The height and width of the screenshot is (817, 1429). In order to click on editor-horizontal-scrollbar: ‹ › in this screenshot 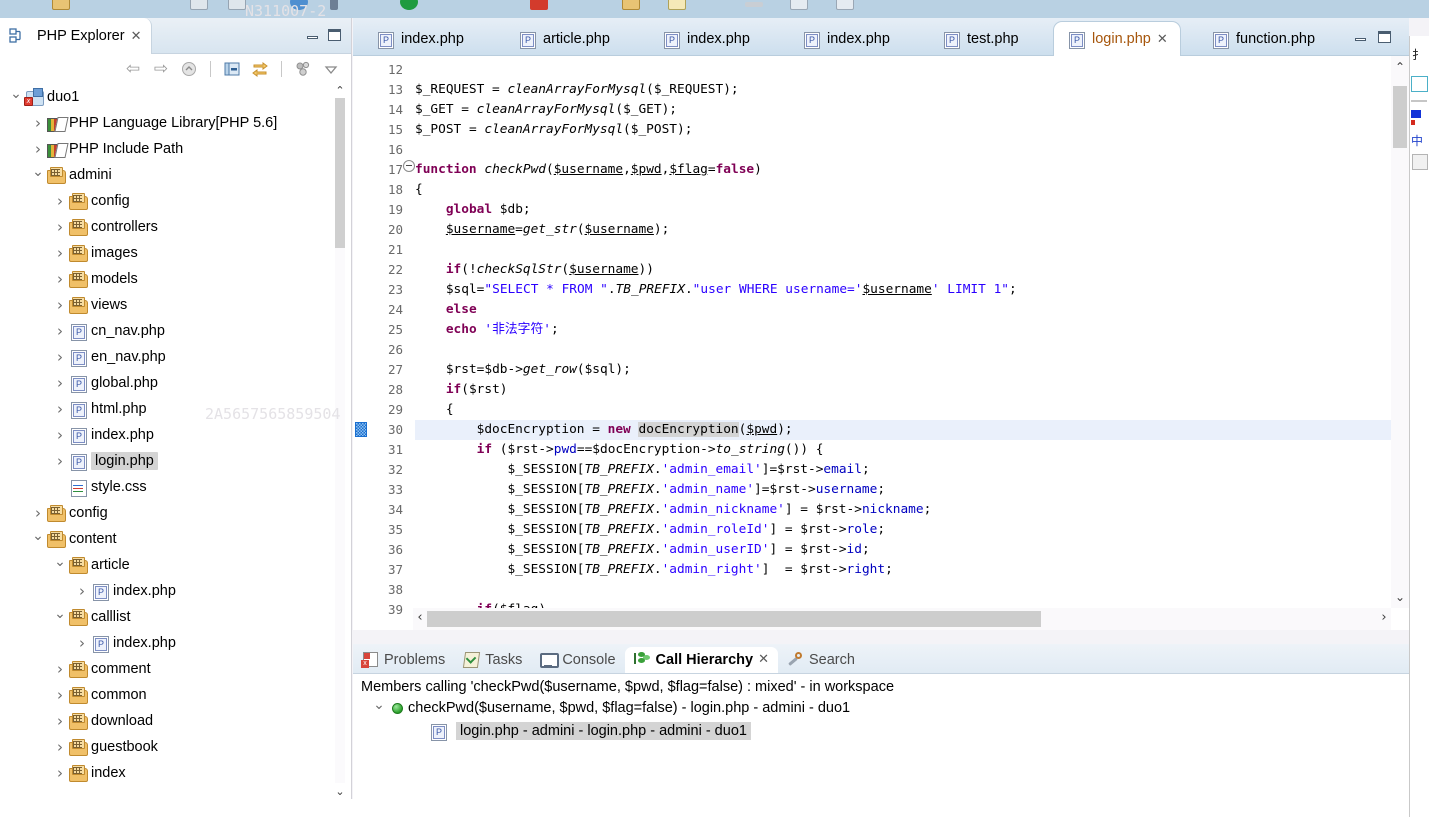, I will do `click(902, 619)`.